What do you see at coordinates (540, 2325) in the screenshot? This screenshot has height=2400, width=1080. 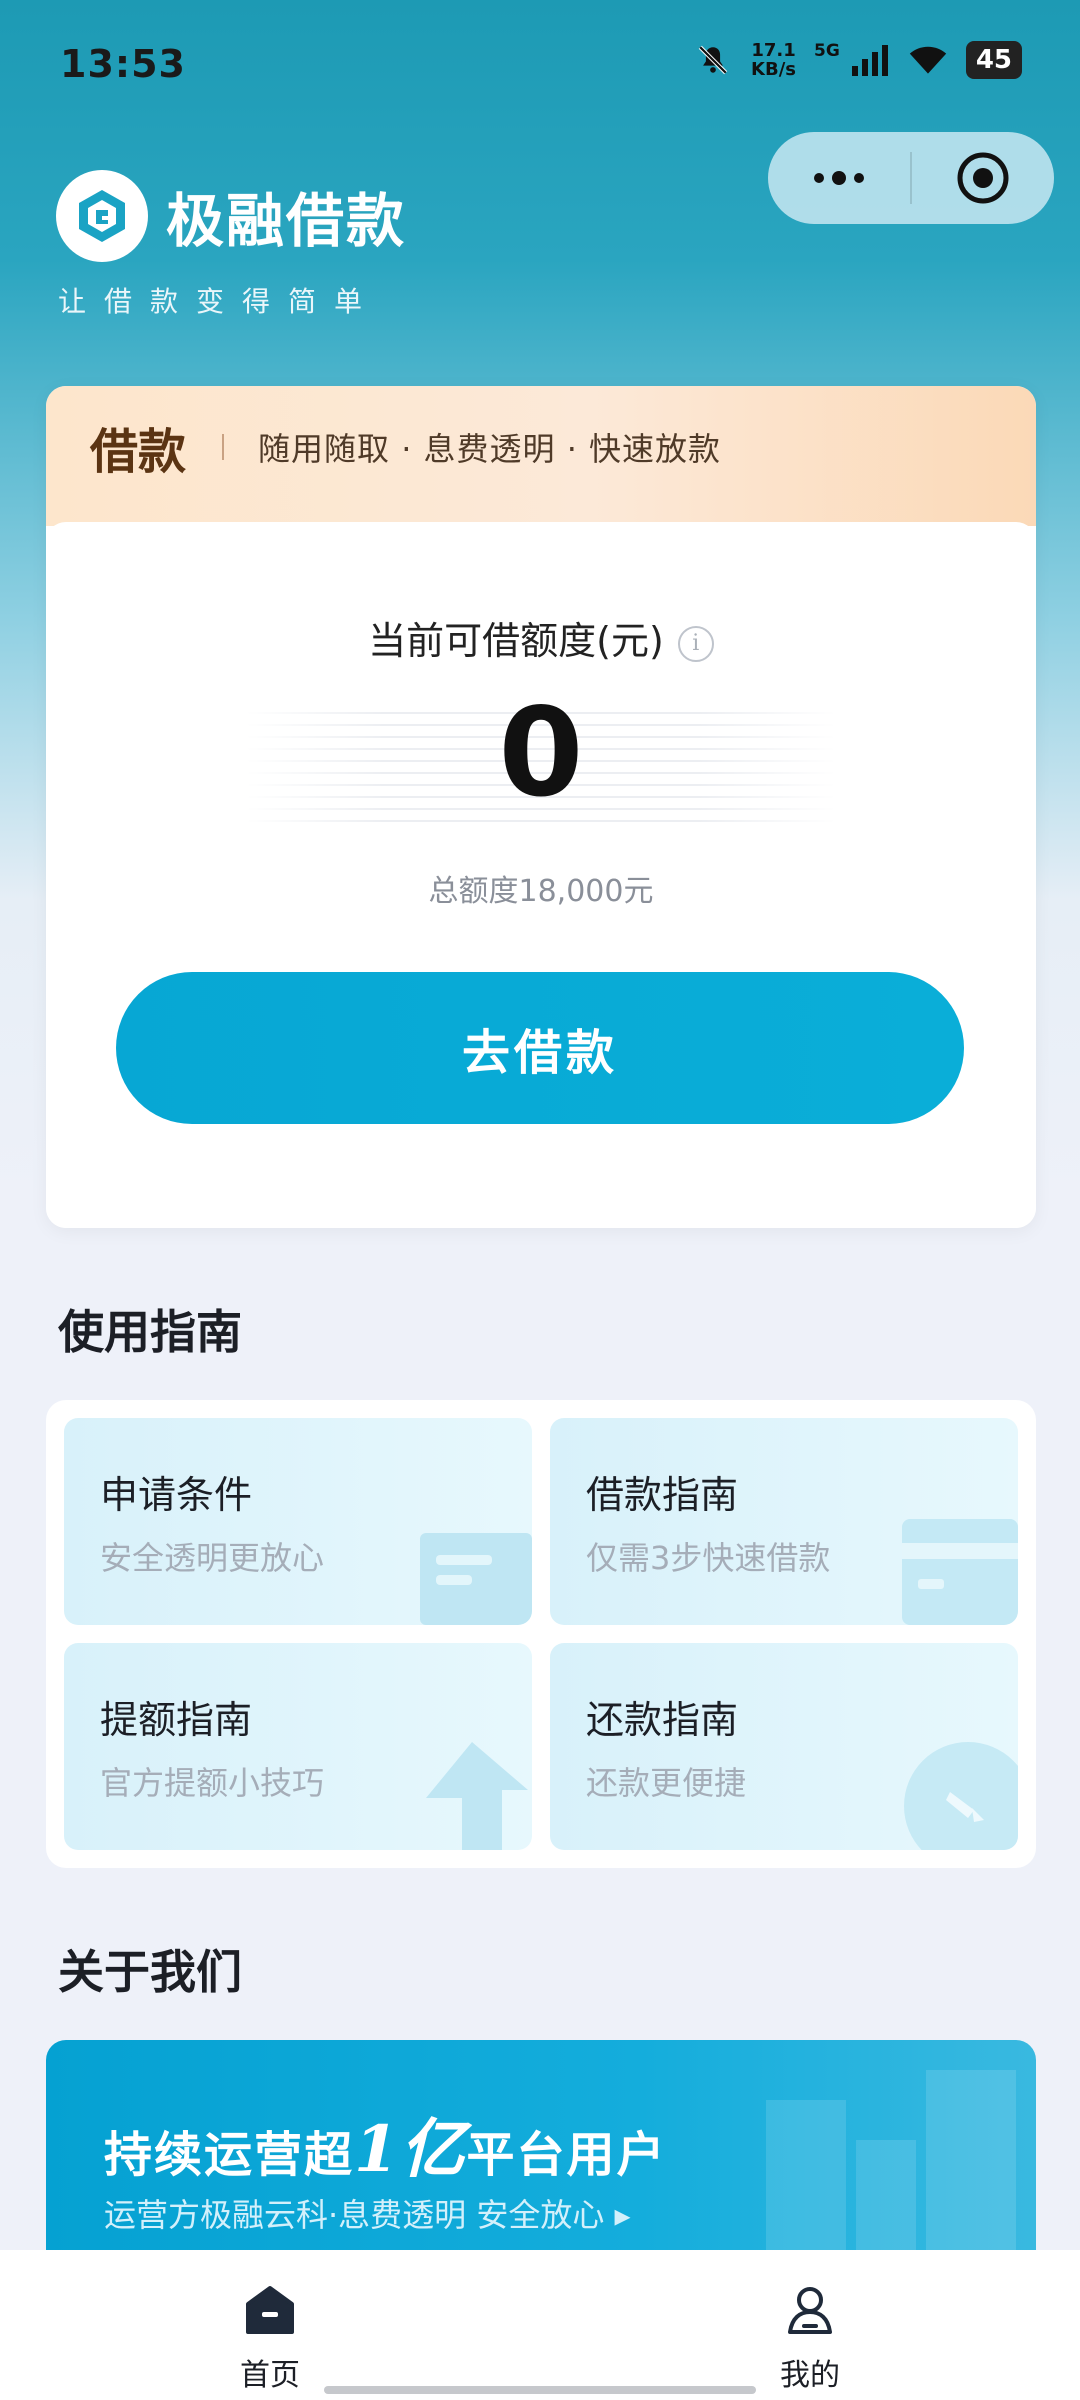 I see `bottom-tab-bar: 首页 我的` at bounding box center [540, 2325].